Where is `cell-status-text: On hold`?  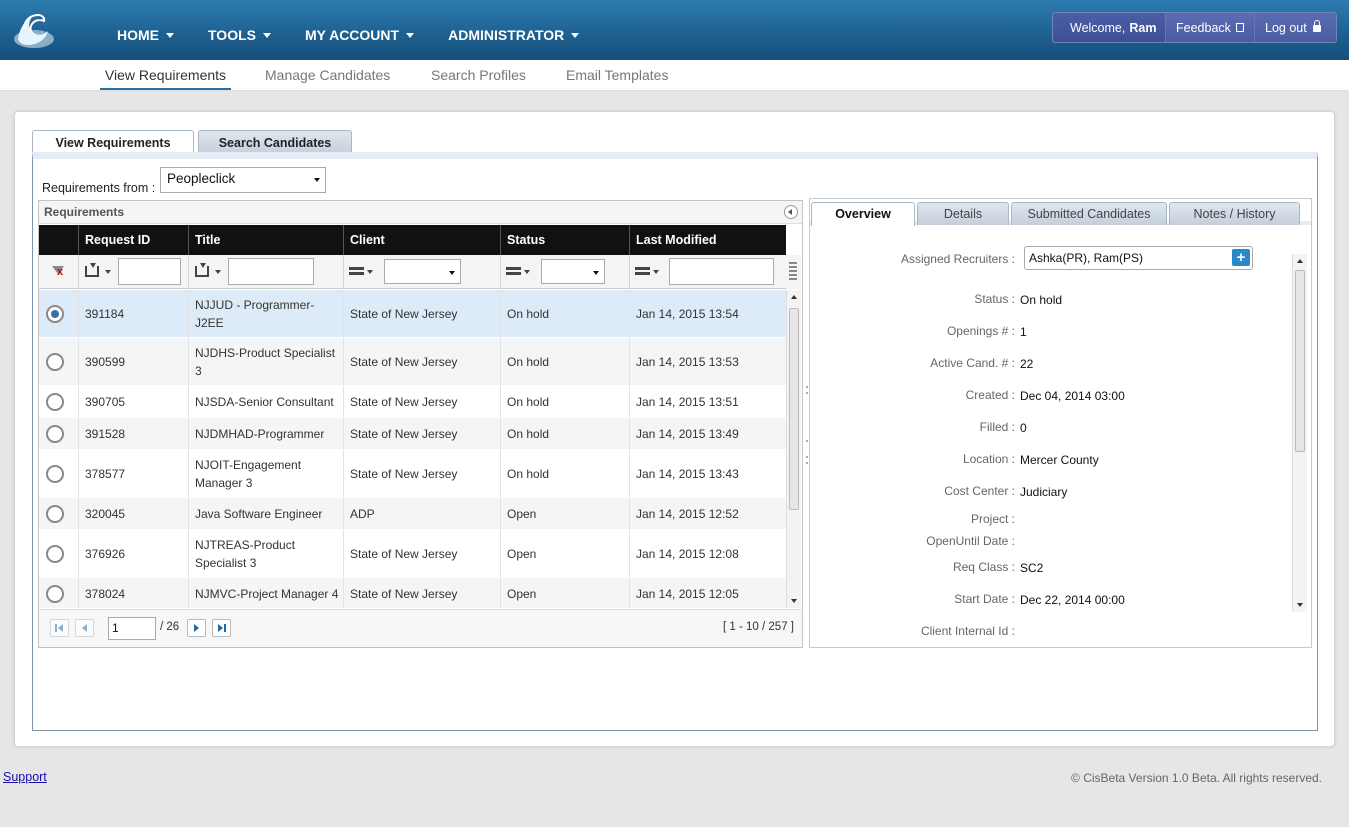
cell-status-text: On hold is located at coordinates (528, 433).